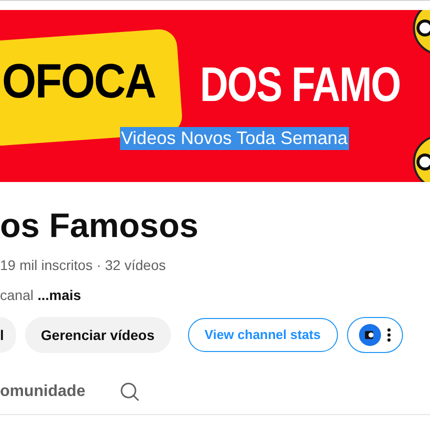 Image resolution: width=430 pixels, height=430 pixels. I want to click on manage-videos-button: Gerenciar vídeos, so click(97, 335).